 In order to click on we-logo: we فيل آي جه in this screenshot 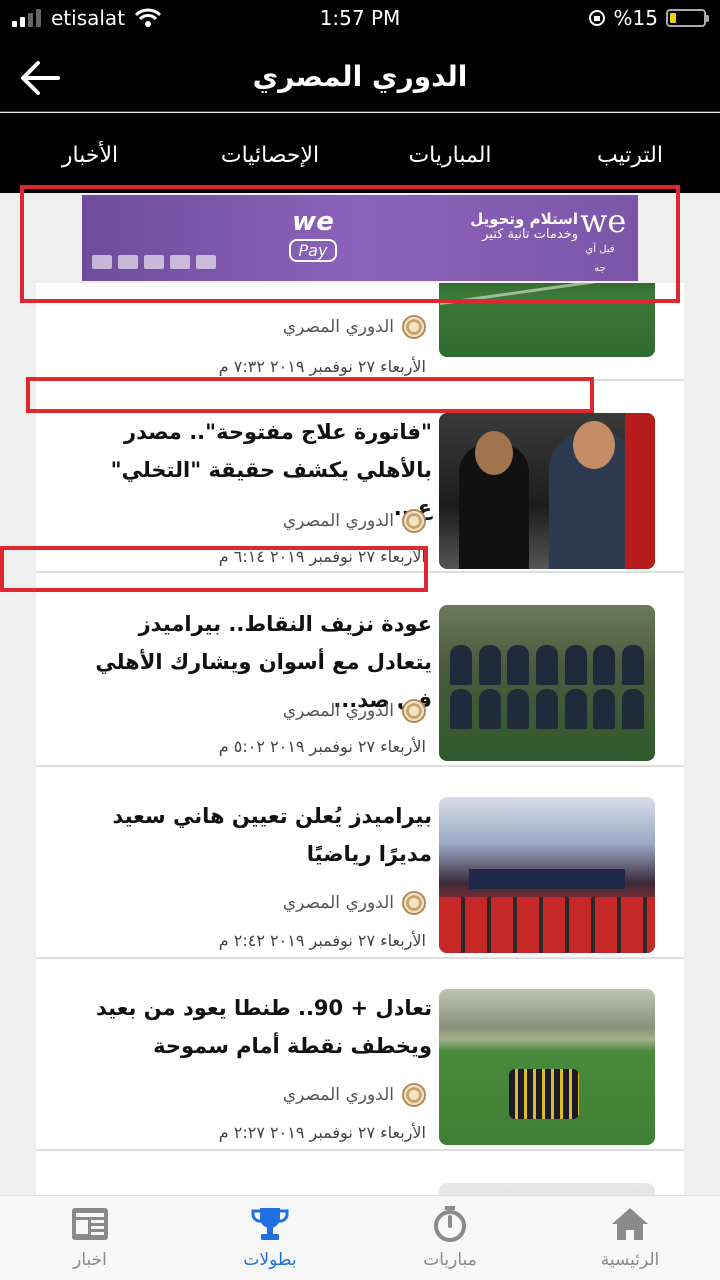, I will do `click(603, 238)`.